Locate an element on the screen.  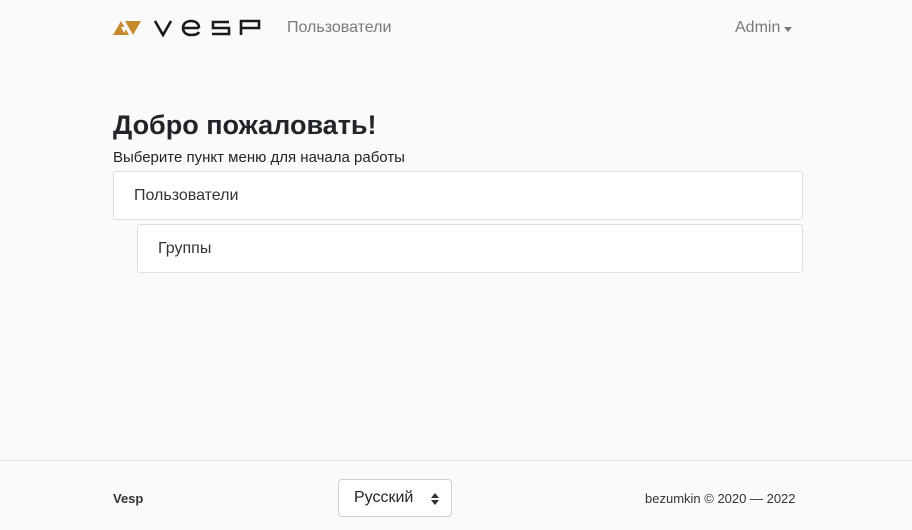
menu-item-label: Группы is located at coordinates (185, 248).